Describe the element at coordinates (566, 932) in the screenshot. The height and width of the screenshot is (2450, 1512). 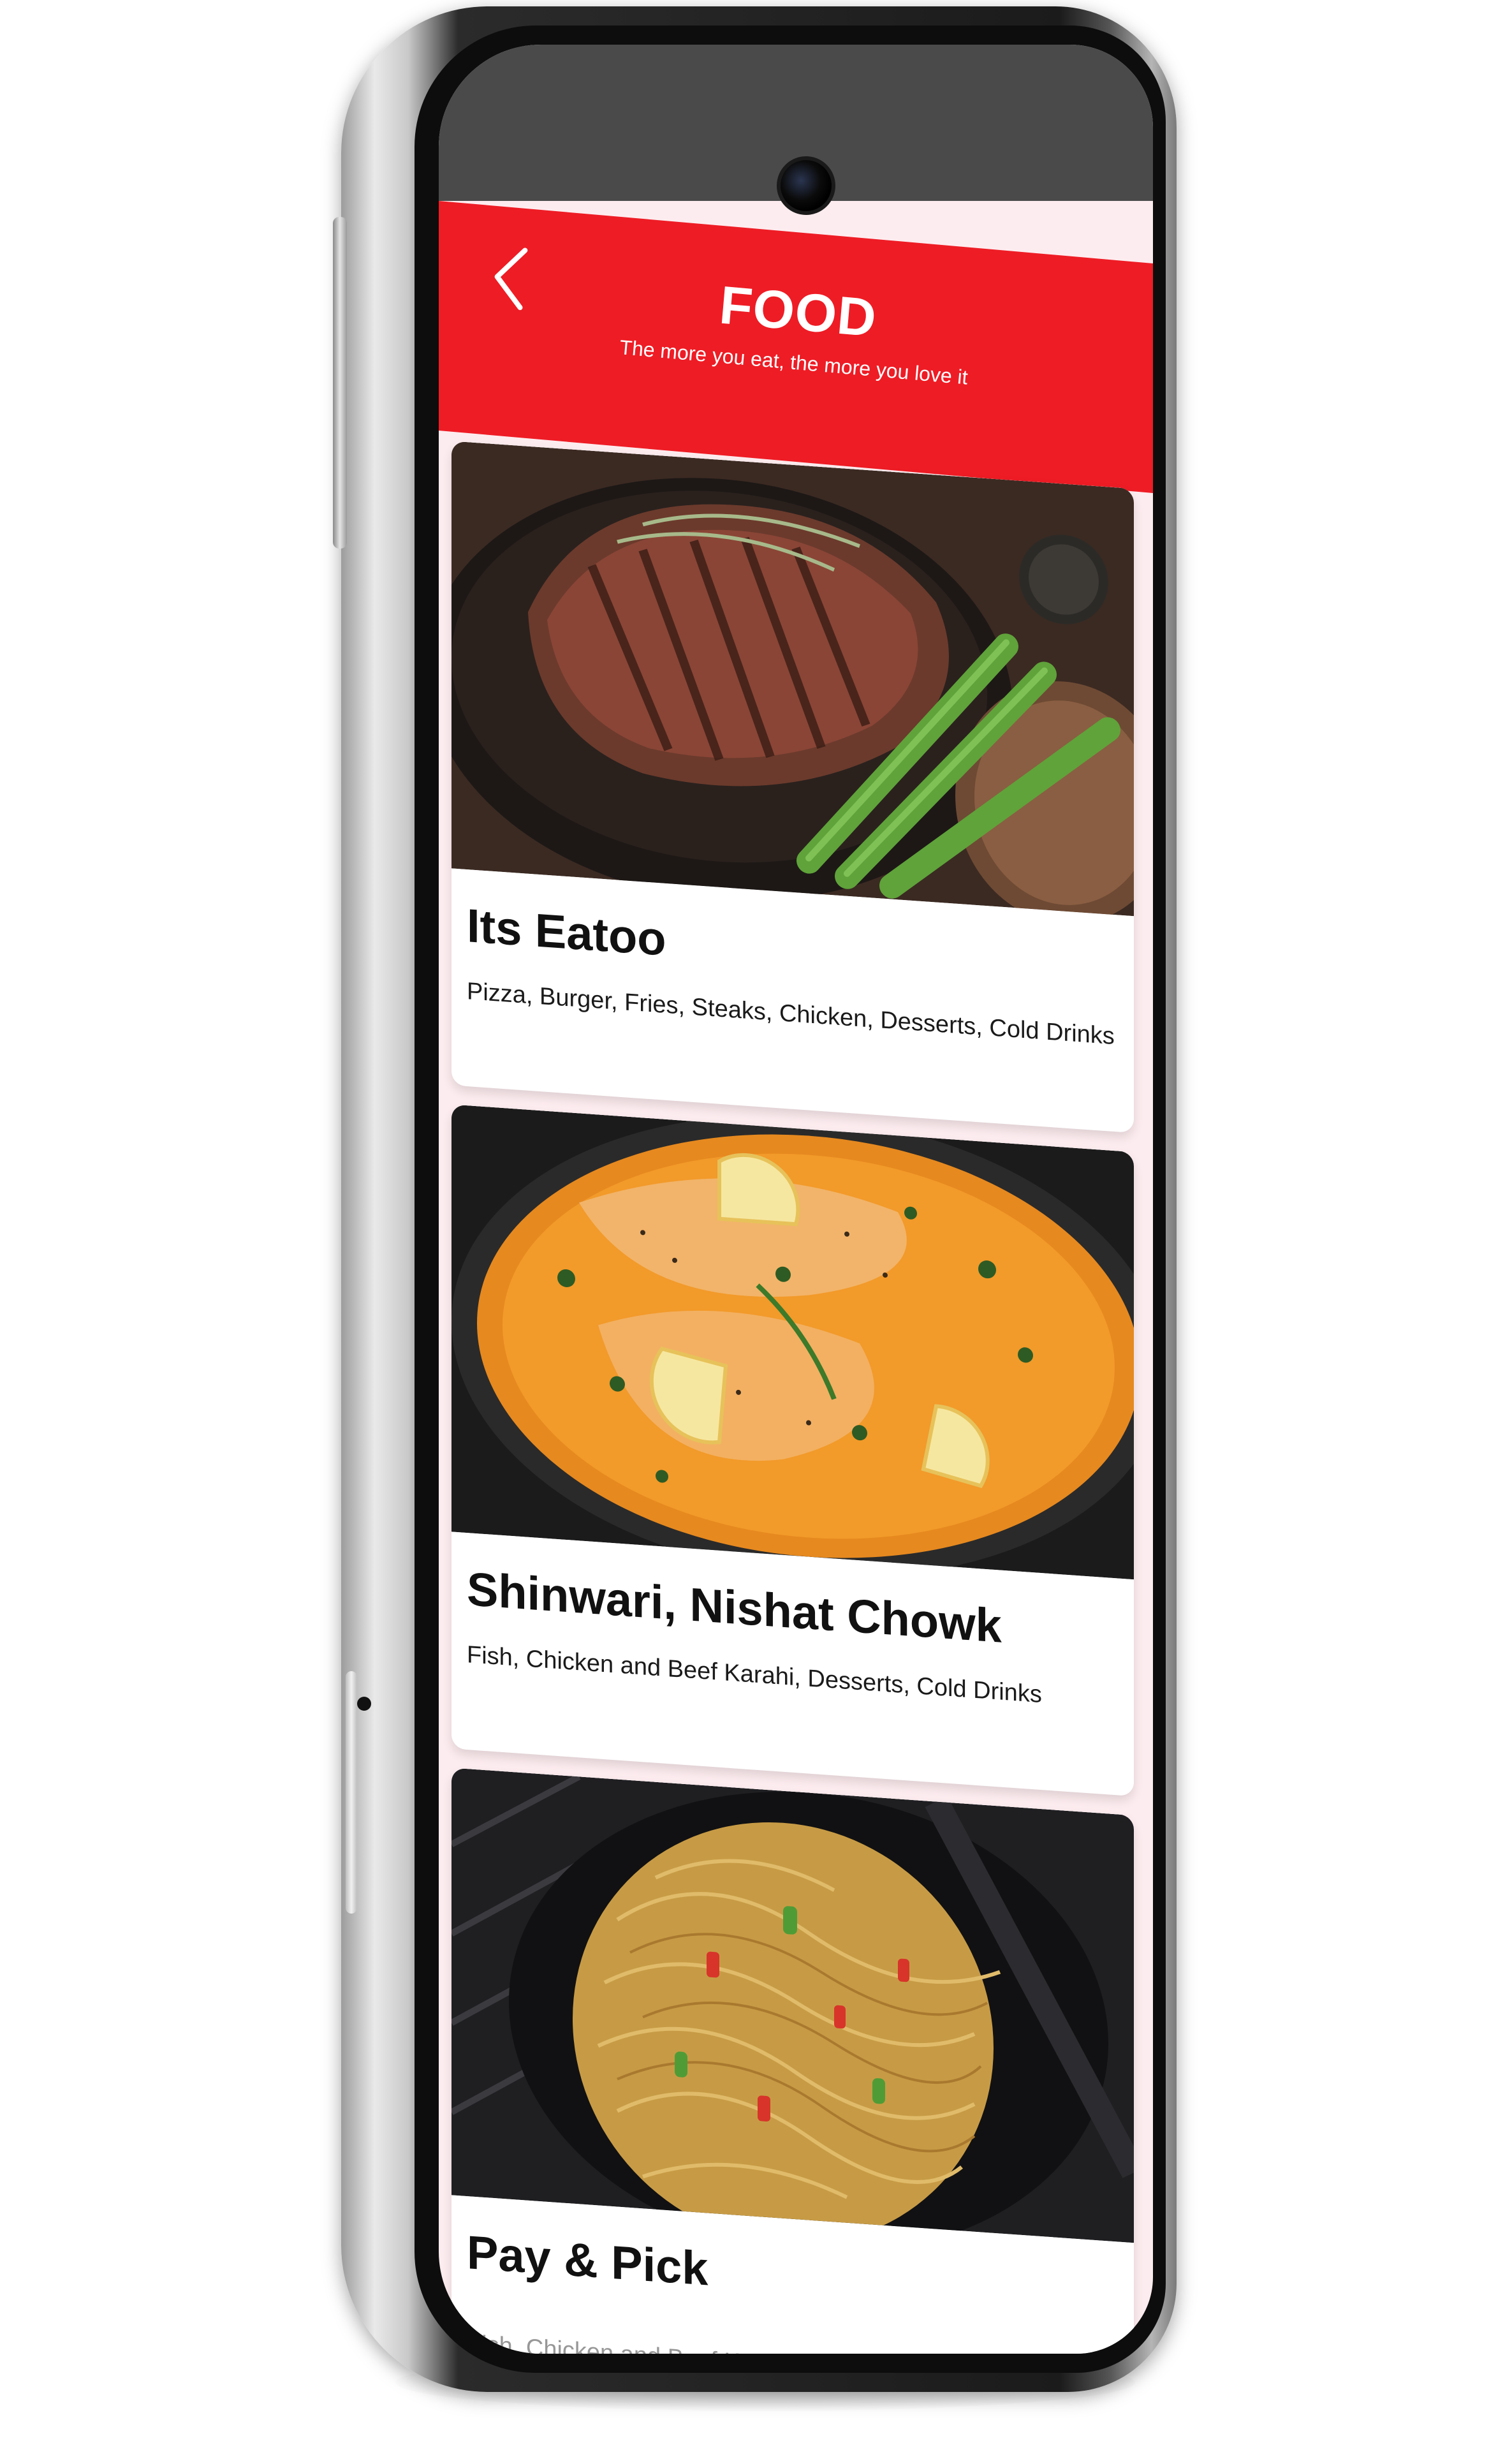
I see `restaurant-name: Its Eatoo` at that location.